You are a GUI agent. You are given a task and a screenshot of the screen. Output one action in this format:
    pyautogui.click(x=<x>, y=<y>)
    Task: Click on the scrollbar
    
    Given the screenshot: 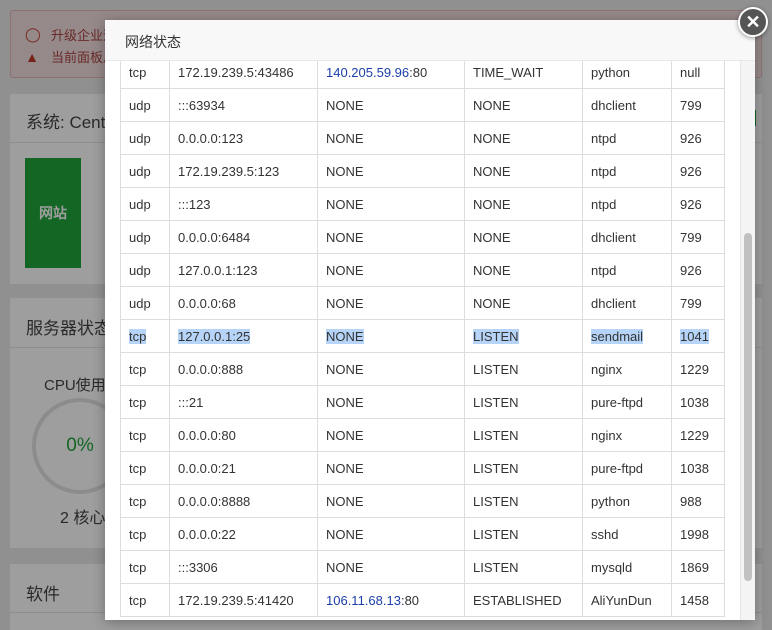 What is the action you would take?
    pyautogui.click(x=747, y=340)
    